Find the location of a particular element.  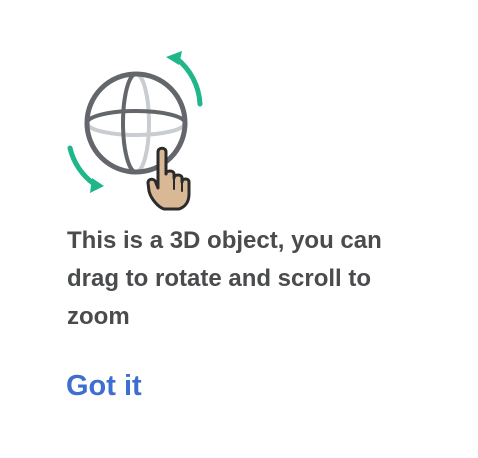

globe-icon is located at coordinates (136, 123).